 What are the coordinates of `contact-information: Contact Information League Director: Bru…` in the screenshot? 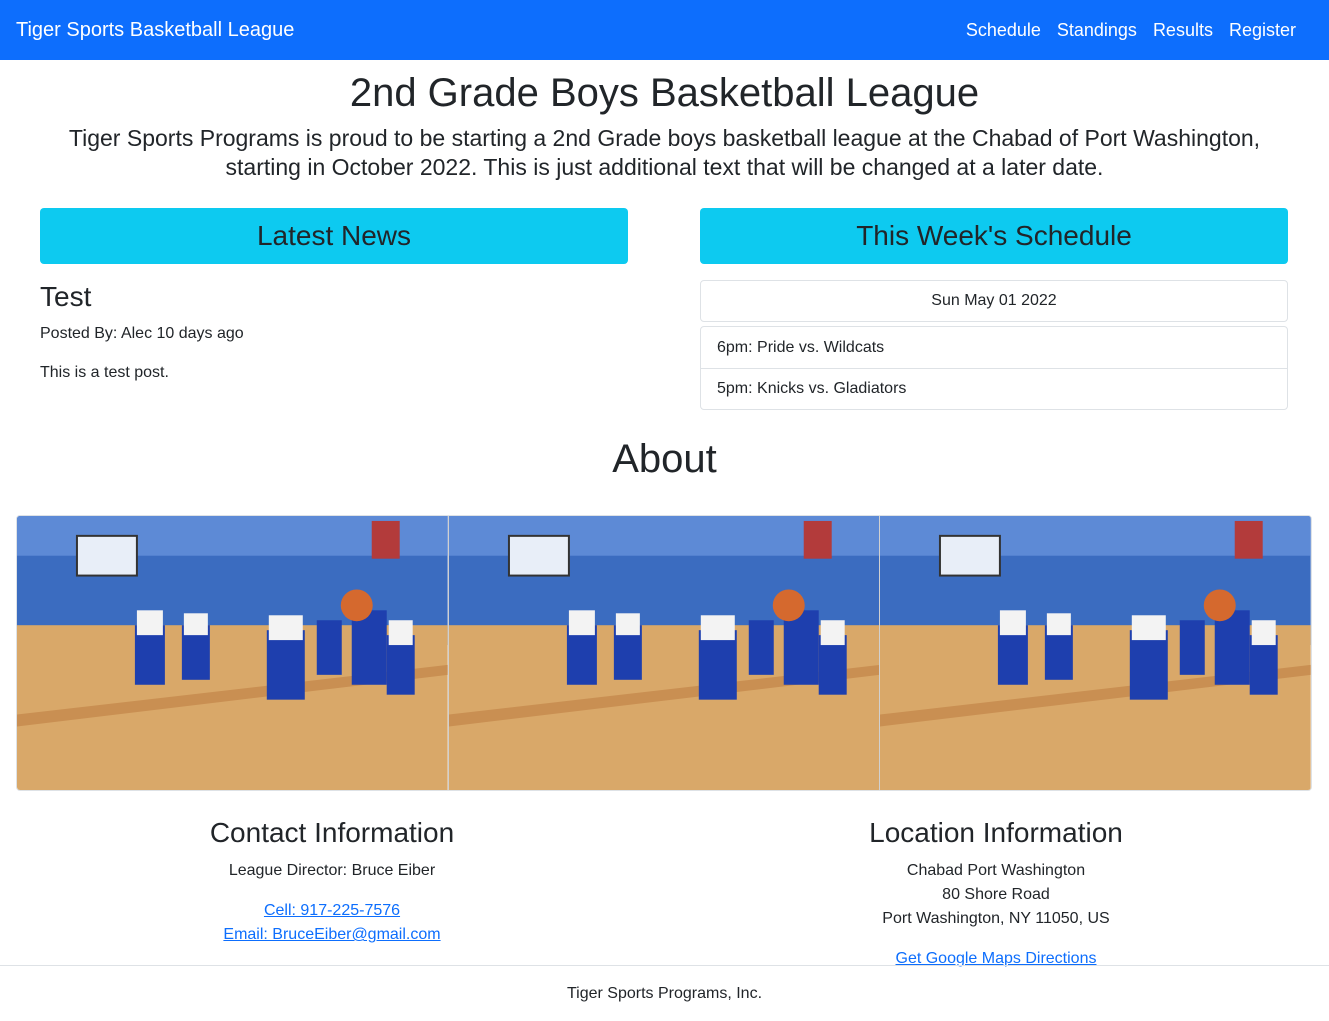 It's located at (332, 894).